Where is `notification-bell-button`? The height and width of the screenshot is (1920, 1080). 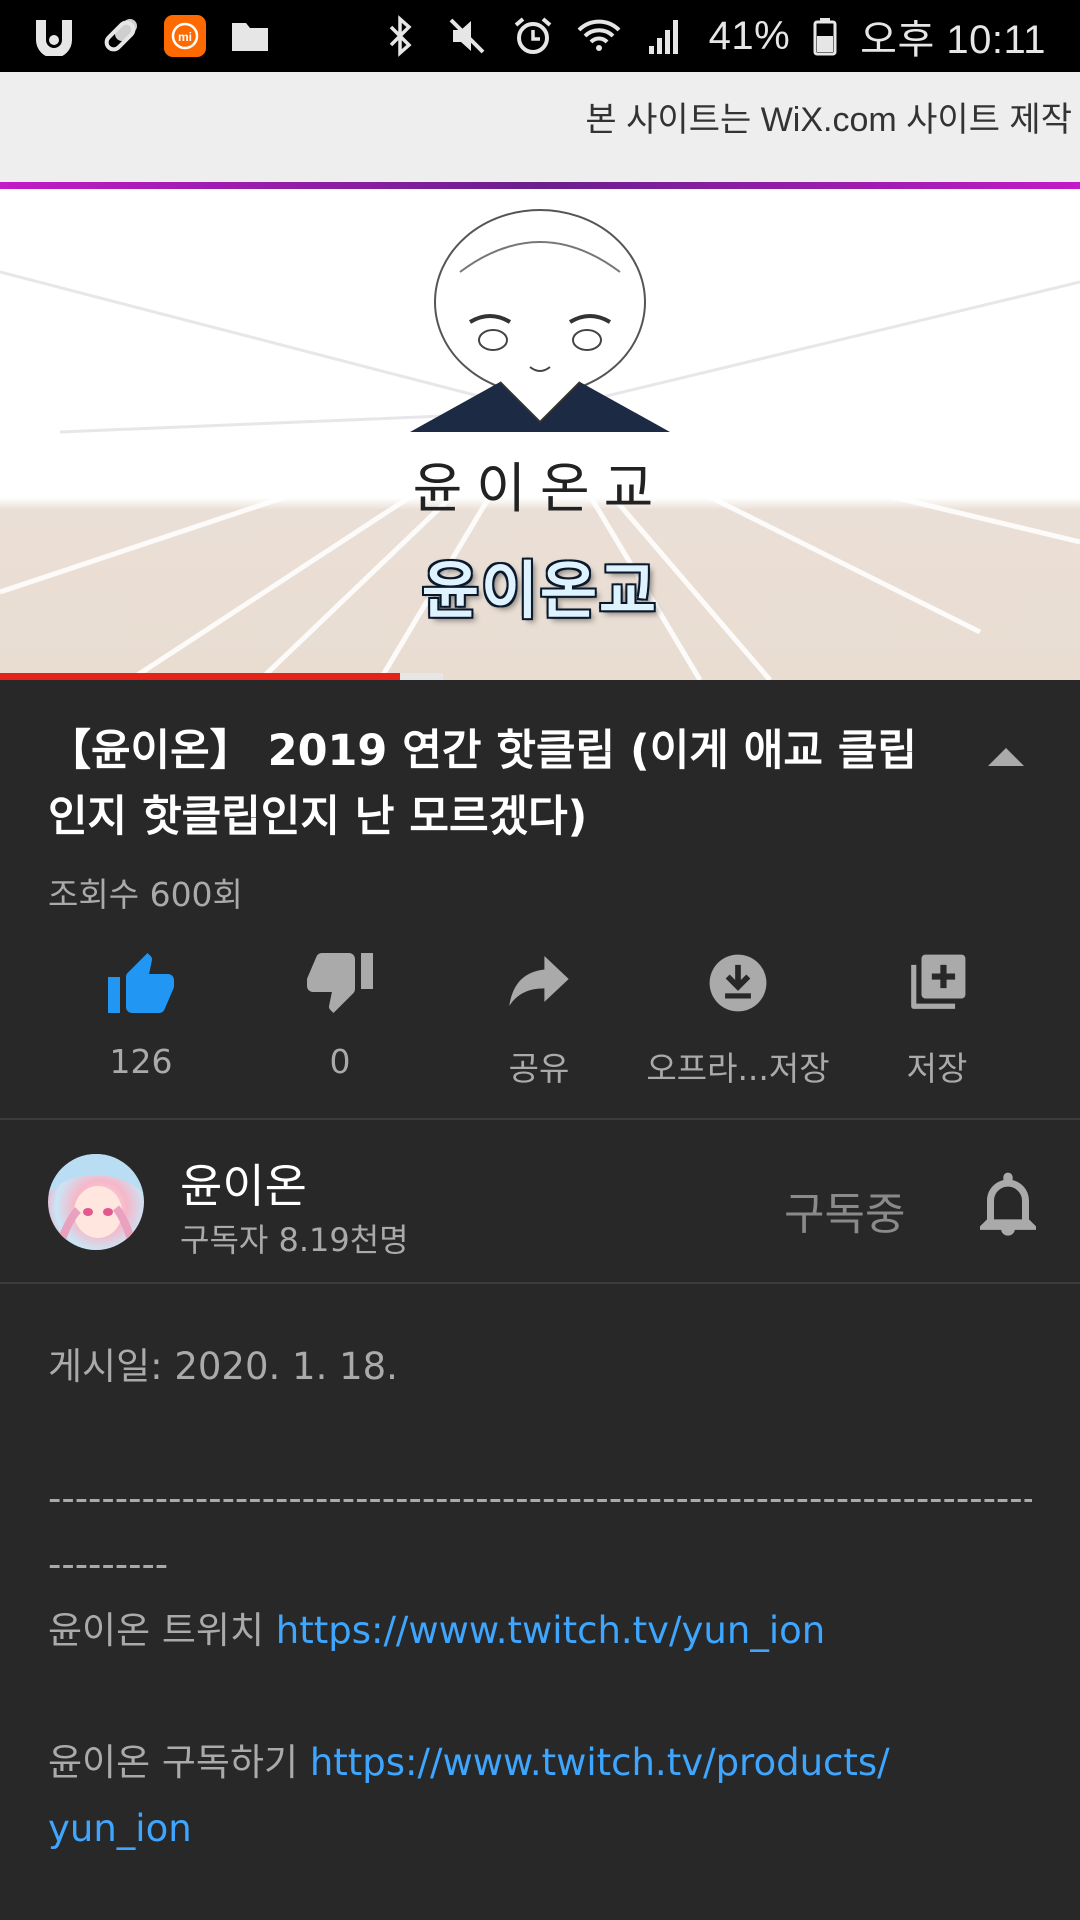 notification-bell-button is located at coordinates (1008, 1203).